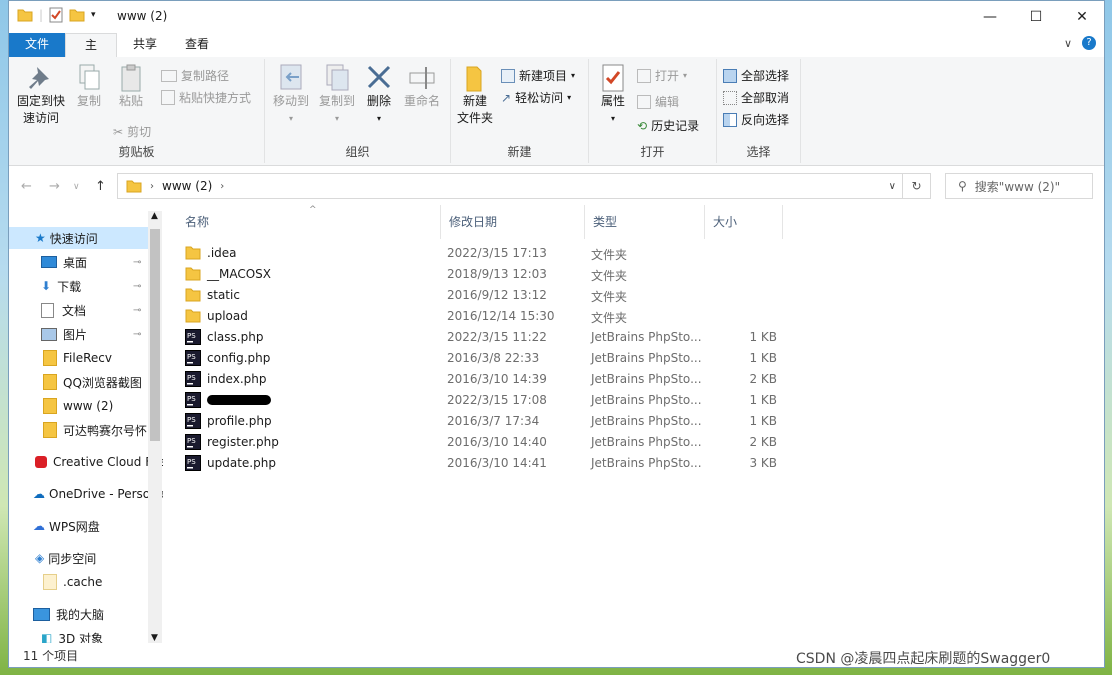 Image resolution: width=1112 pixels, height=675 pixels. What do you see at coordinates (54, 186) in the screenshot?
I see `forward-arrow-icon: →` at bounding box center [54, 186].